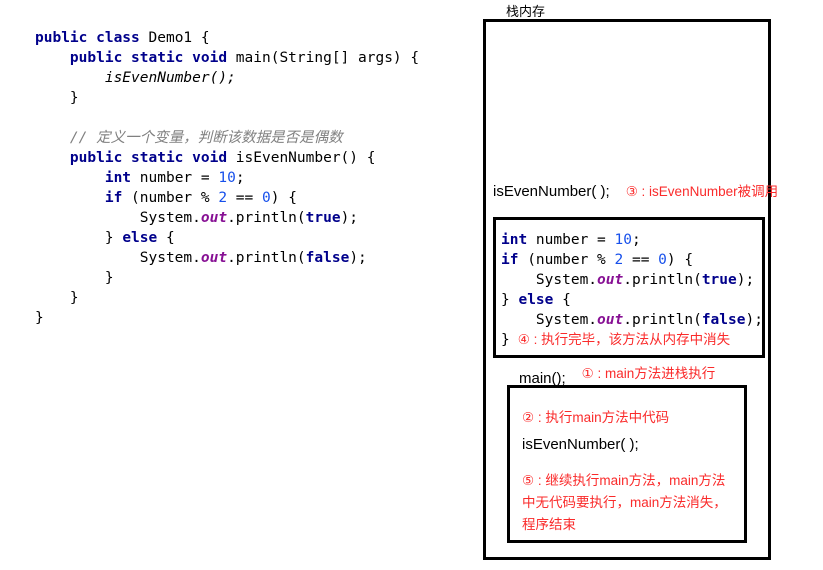  What do you see at coordinates (616, 340) in the screenshot?
I see `code-line: } ④ : 执行完毕，该方法从内存中消失` at bounding box center [616, 340].